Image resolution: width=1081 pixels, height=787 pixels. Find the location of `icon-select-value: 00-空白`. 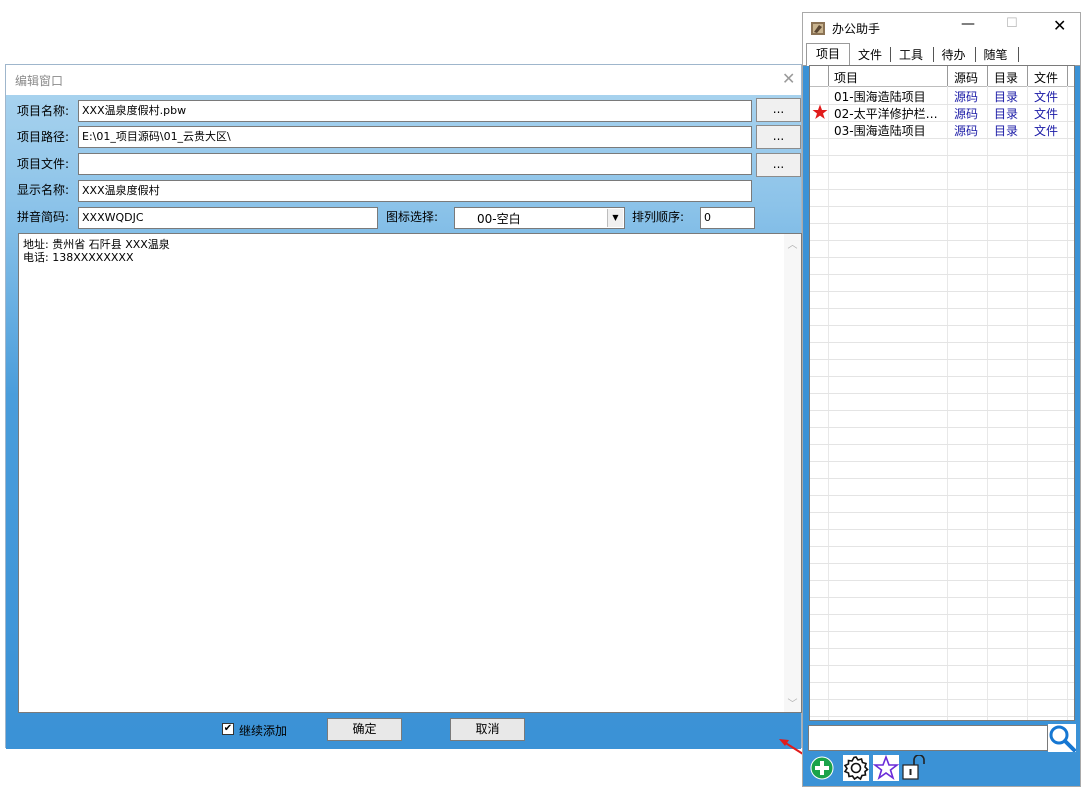

icon-select-value: 00-空白 is located at coordinates (499, 219).